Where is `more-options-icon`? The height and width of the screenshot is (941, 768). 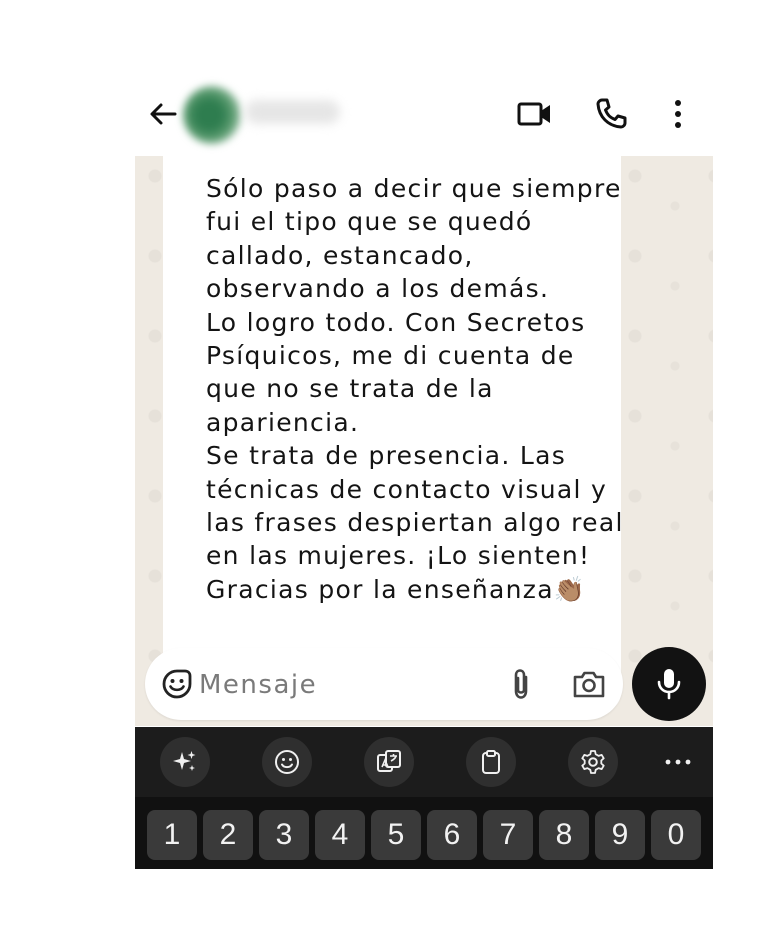 more-options-icon is located at coordinates (678, 114).